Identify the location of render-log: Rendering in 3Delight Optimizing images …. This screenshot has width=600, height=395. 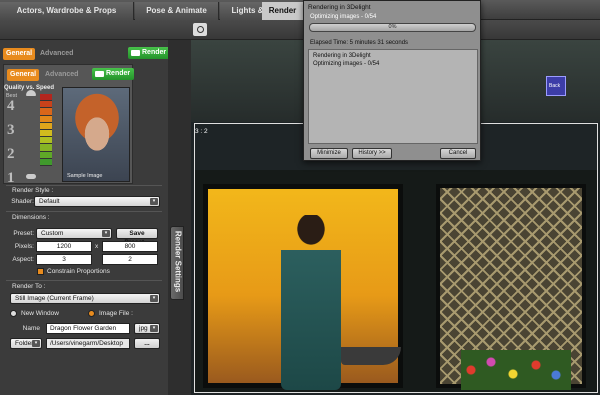
(393, 96).